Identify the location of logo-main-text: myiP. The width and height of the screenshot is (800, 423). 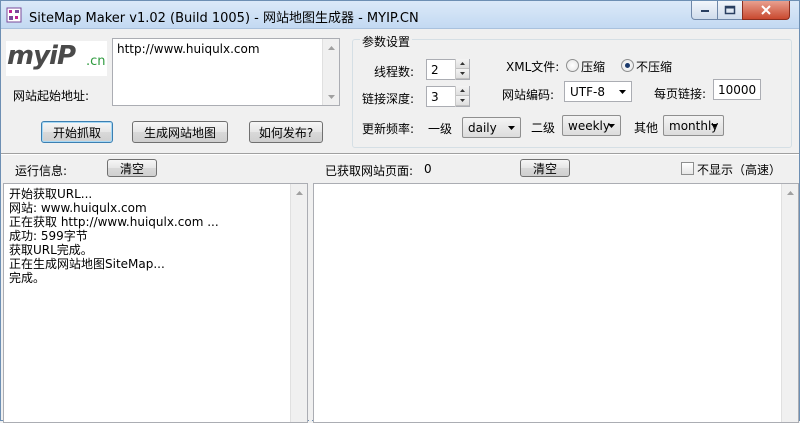
(41, 56).